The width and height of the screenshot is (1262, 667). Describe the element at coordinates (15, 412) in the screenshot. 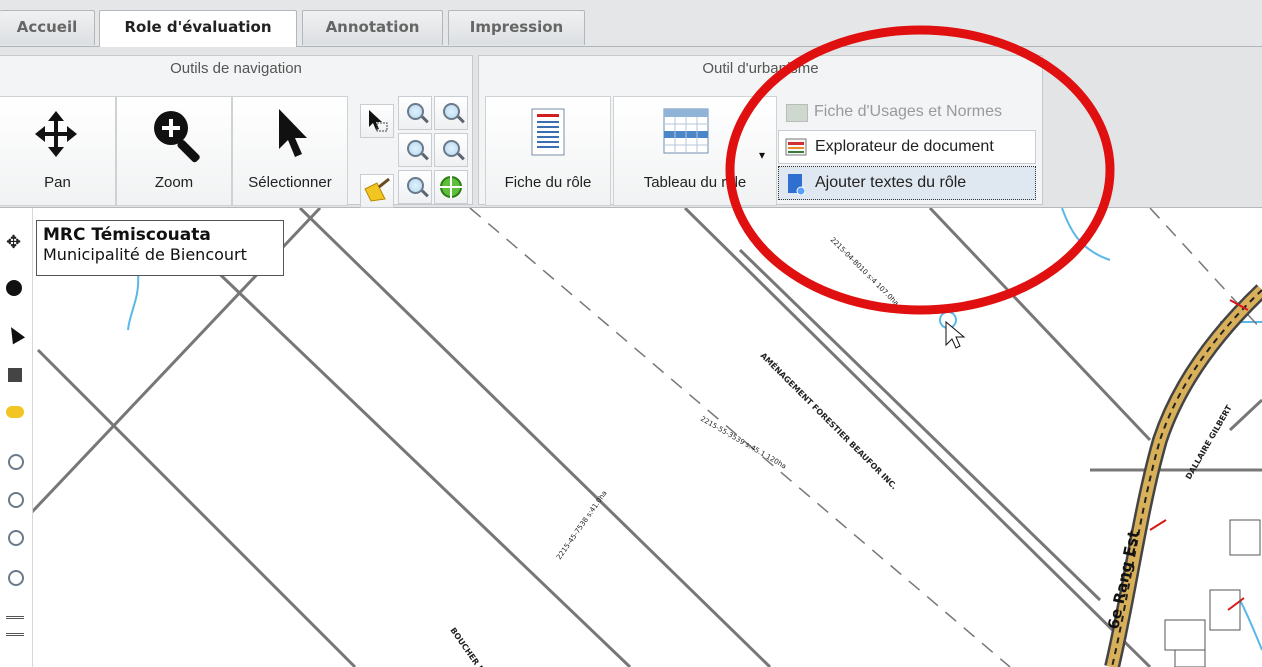

I see `broom-tool-icon` at that location.